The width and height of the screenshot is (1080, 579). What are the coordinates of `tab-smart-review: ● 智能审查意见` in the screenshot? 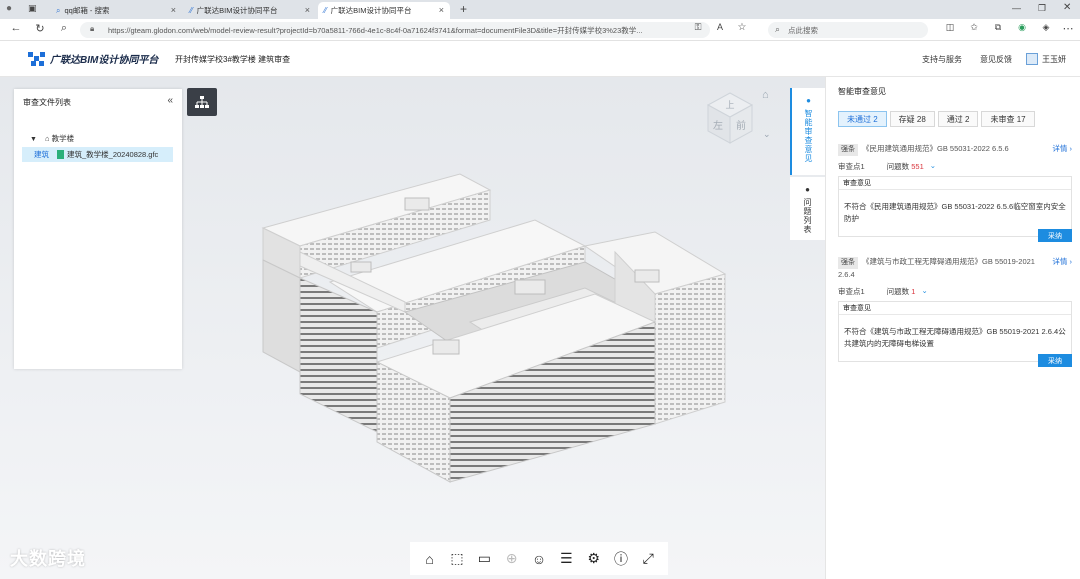 It's located at (807, 131).